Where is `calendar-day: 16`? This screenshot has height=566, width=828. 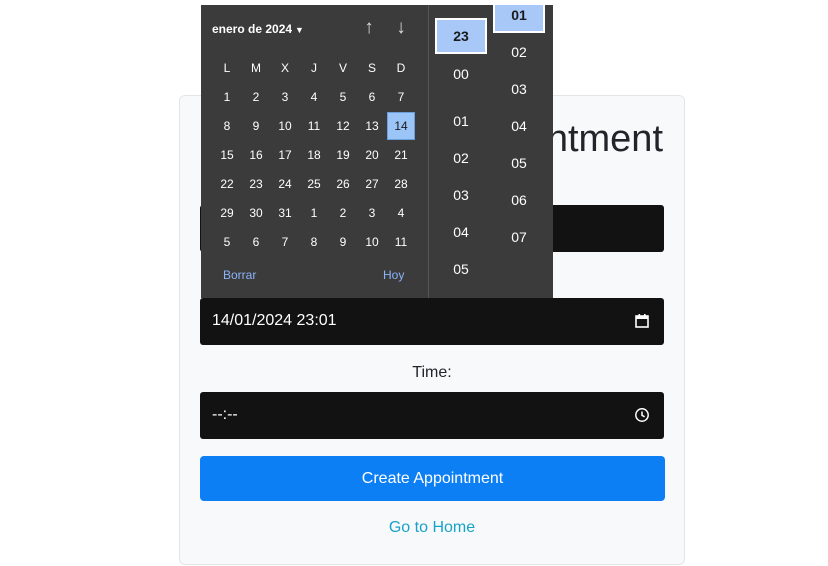 calendar-day: 16 is located at coordinates (256, 155).